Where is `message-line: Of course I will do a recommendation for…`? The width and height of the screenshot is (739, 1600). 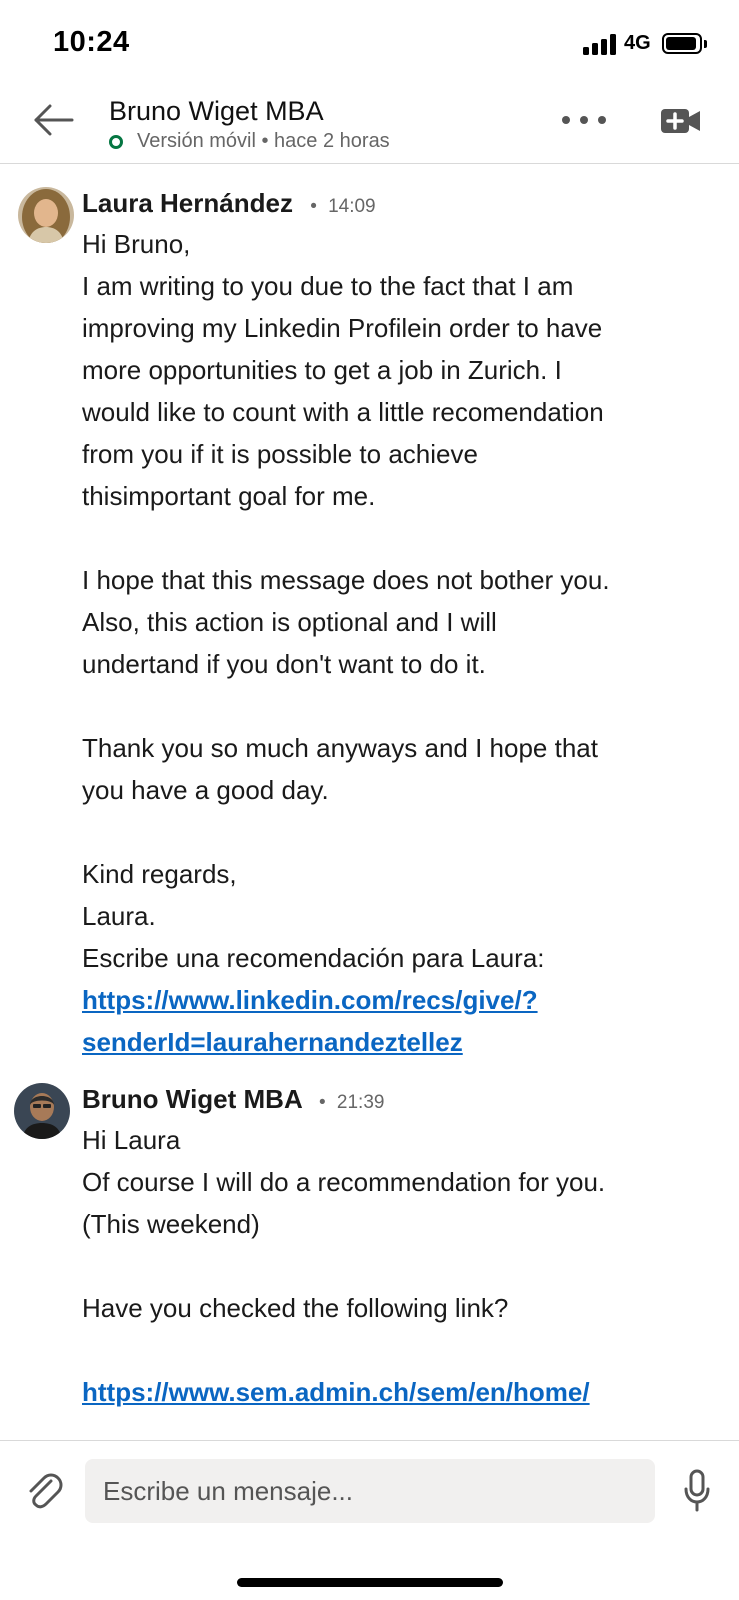
message-line: Of course I will do a recommendation for… is located at coordinates (344, 1182).